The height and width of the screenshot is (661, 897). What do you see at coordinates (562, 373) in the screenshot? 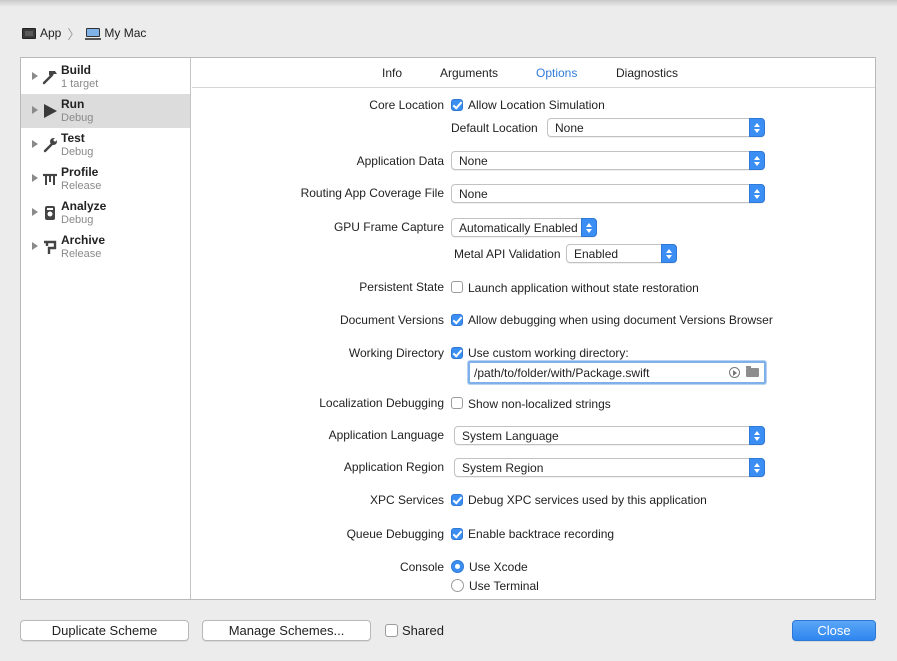
I see `working-directory-path: /path/to/folder/with/Package.swift` at bounding box center [562, 373].